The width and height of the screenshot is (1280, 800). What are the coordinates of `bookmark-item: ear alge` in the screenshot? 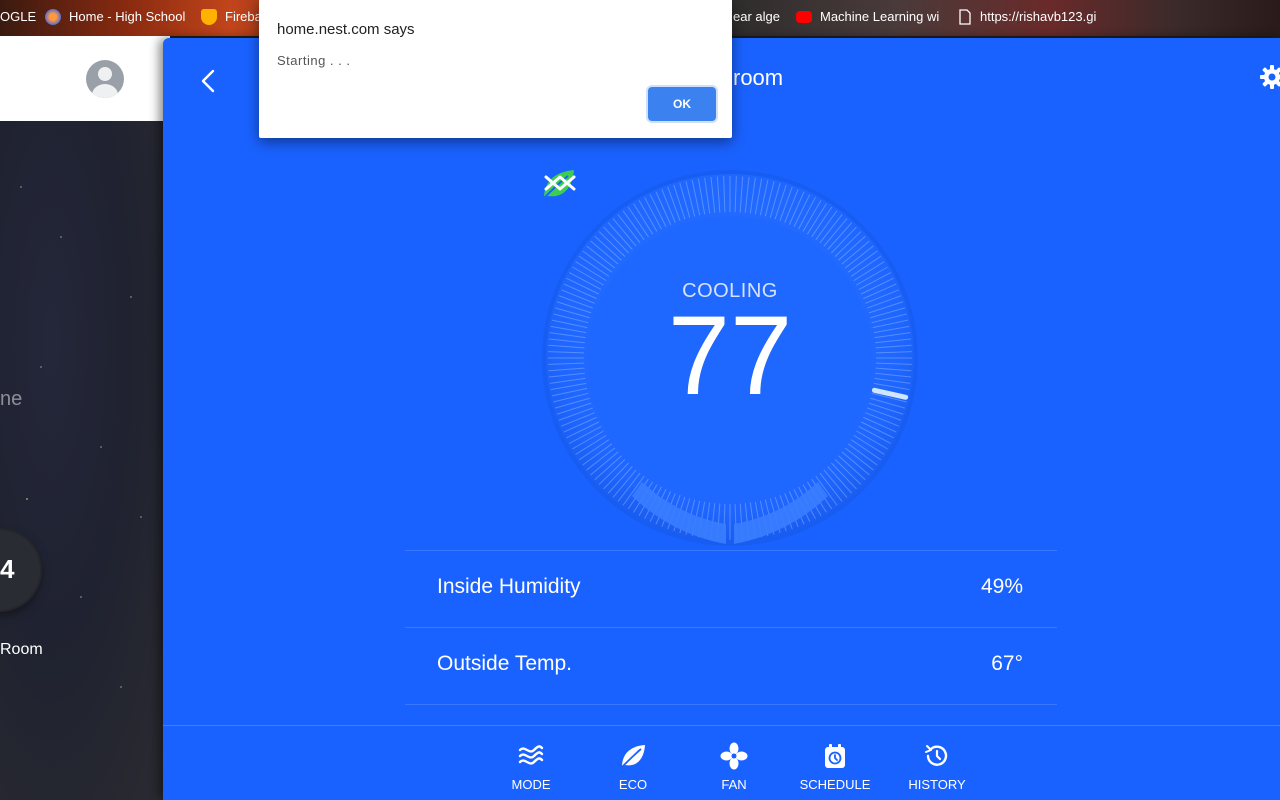 It's located at (756, 16).